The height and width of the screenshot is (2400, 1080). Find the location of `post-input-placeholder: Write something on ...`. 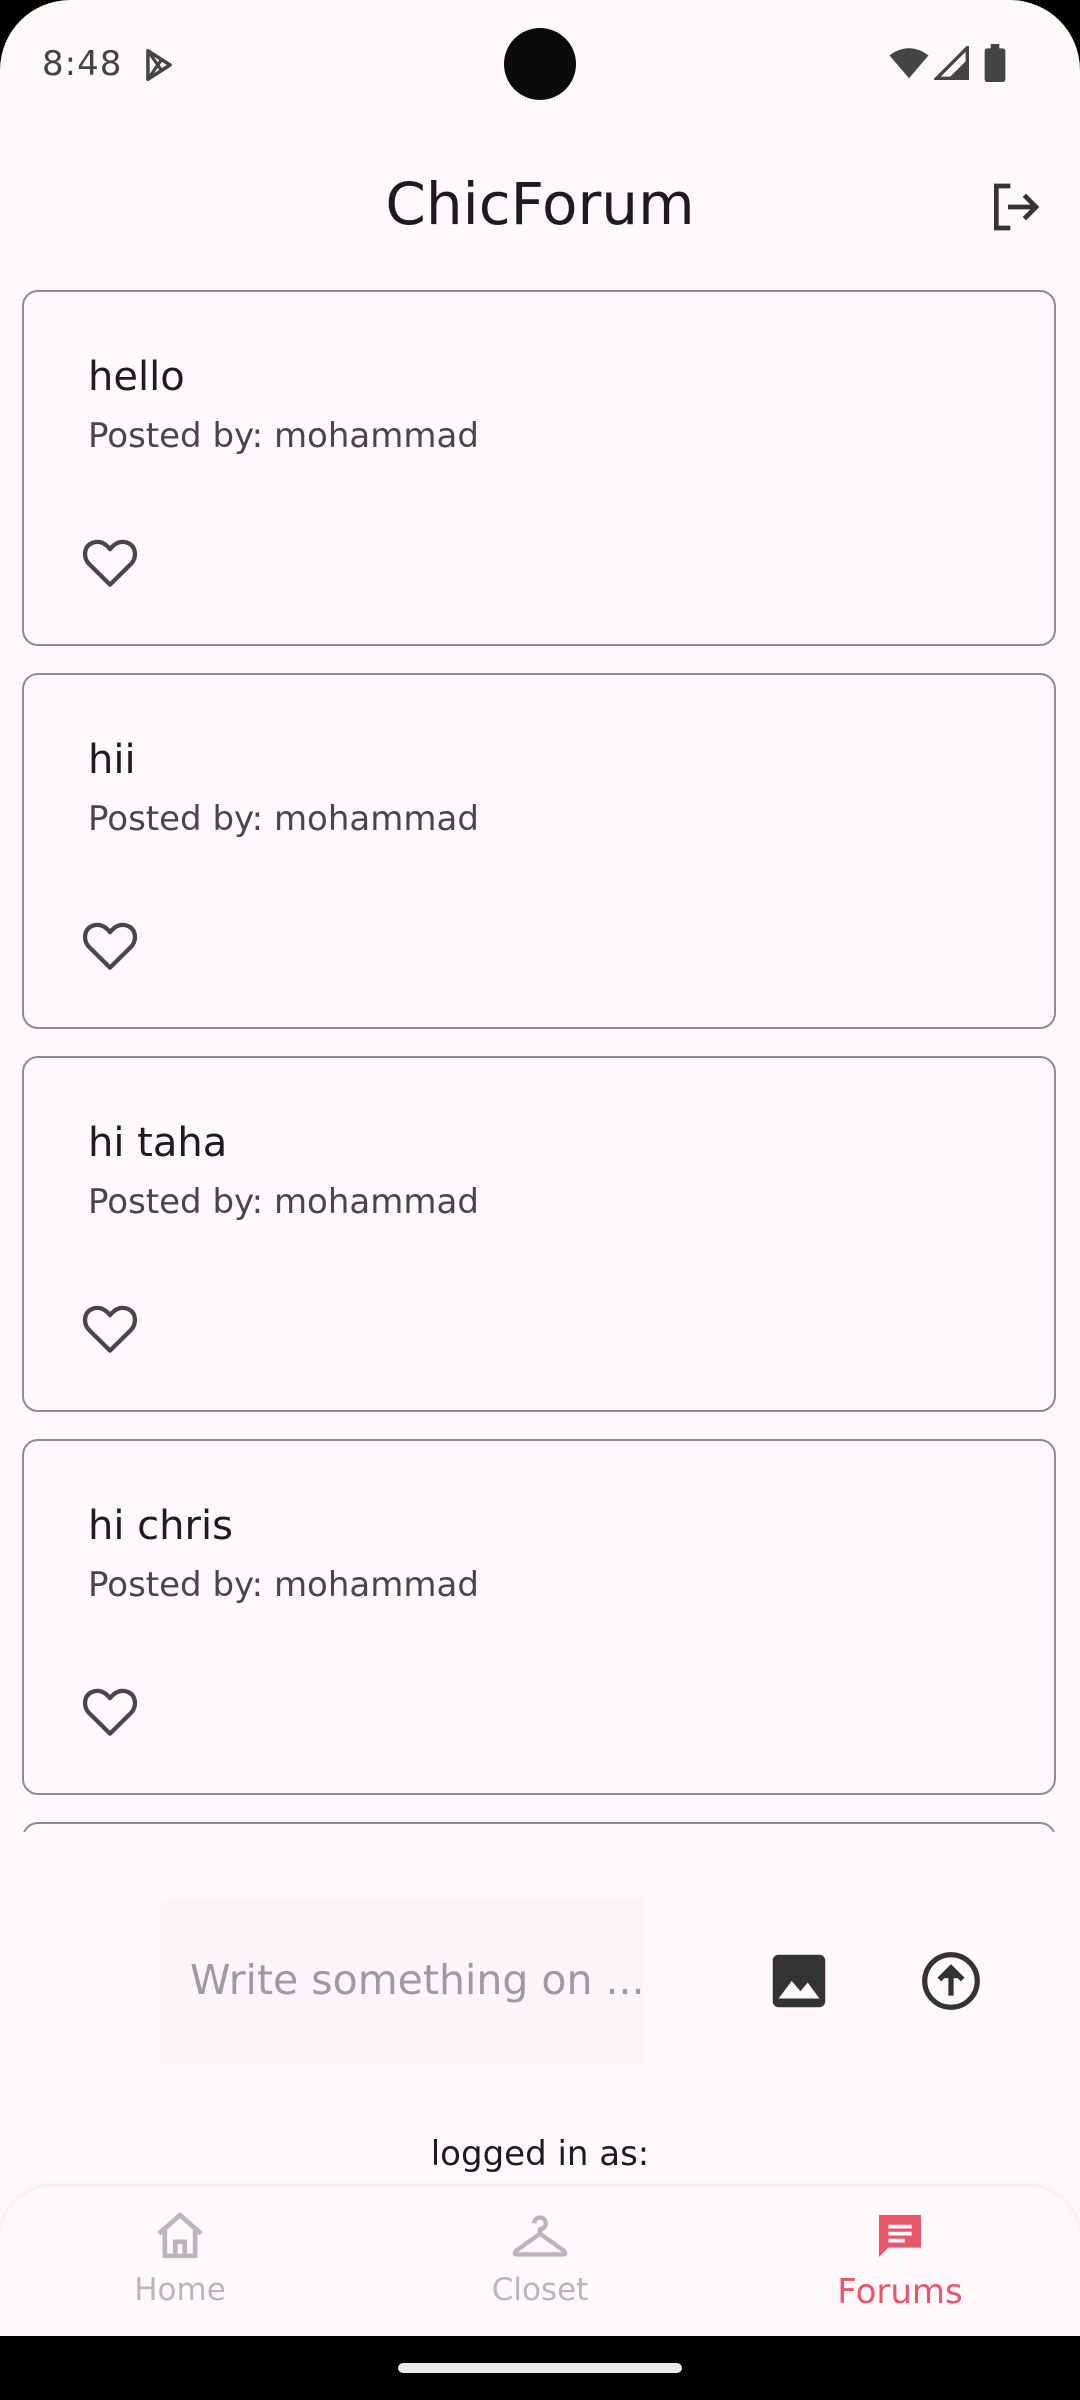

post-input-placeholder: Write something on ... is located at coordinates (417, 1980).